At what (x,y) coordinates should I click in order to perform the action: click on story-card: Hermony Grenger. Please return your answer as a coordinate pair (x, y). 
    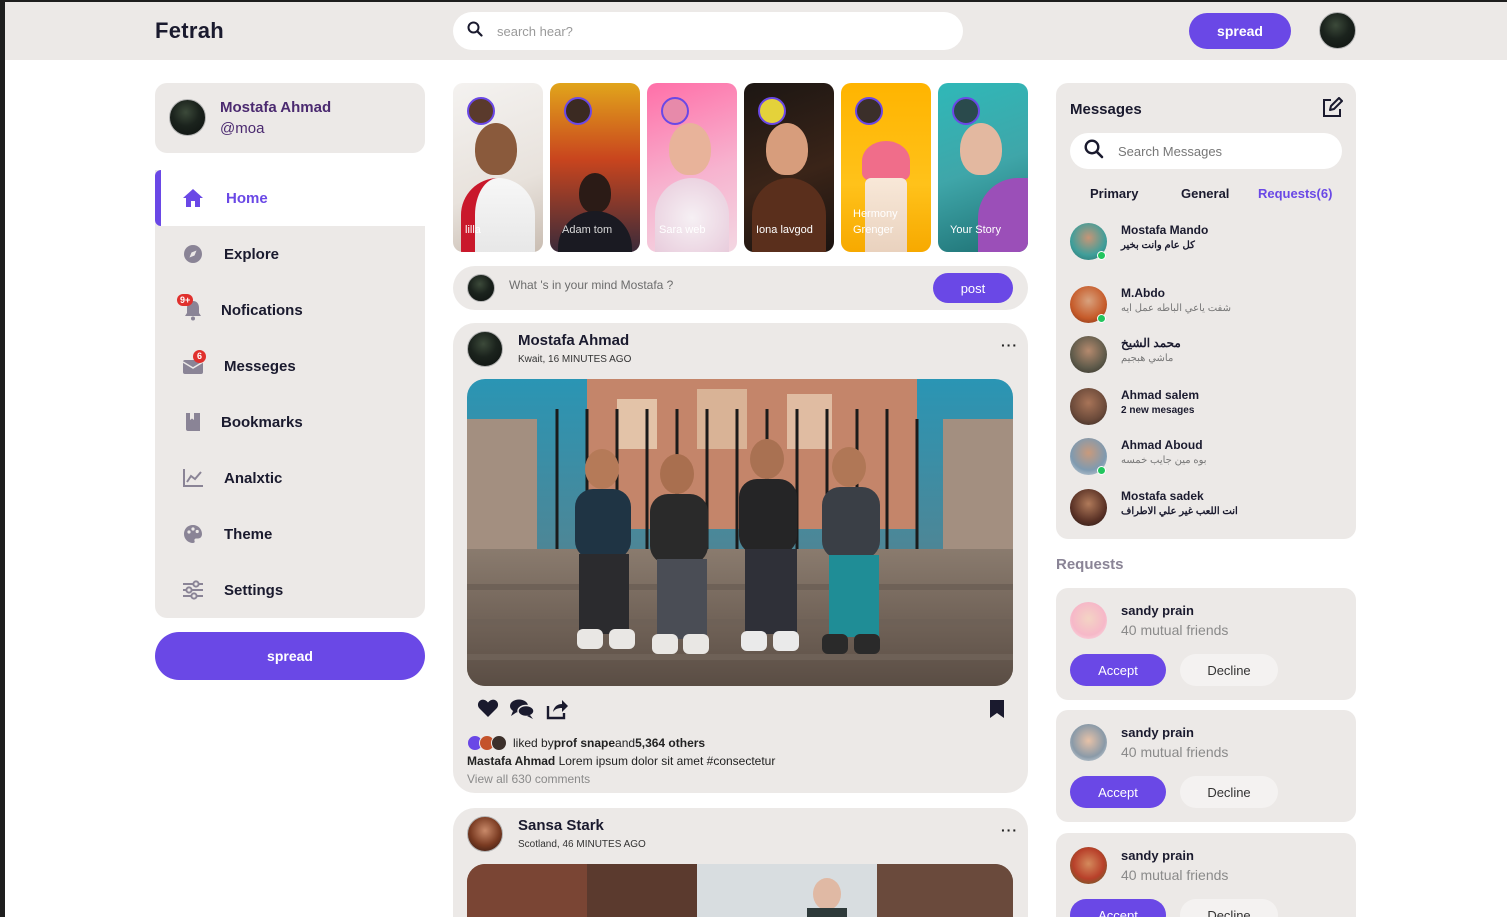
    Looking at the image, I should click on (886, 167).